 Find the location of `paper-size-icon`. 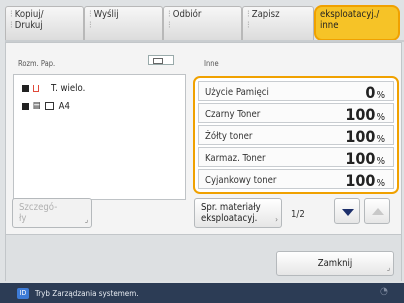

paper-size-icon is located at coordinates (49, 106).